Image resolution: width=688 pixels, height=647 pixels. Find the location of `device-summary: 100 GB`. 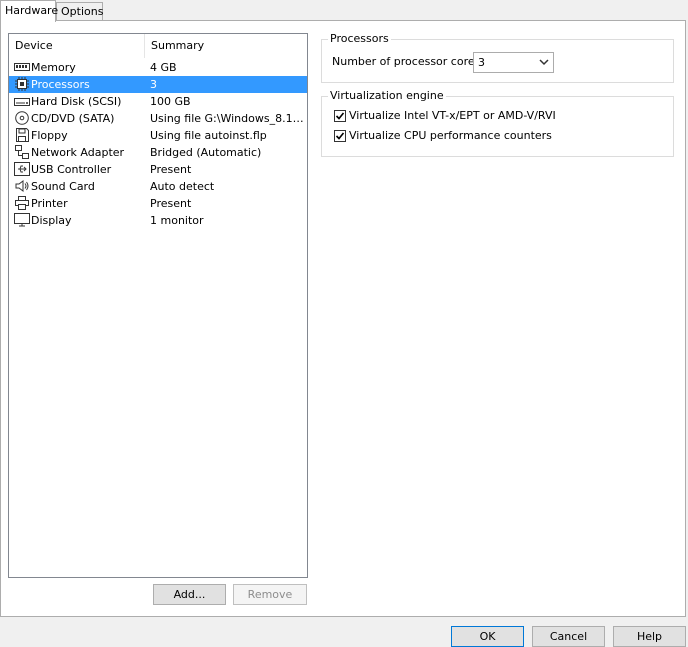

device-summary: 100 GB is located at coordinates (170, 101).